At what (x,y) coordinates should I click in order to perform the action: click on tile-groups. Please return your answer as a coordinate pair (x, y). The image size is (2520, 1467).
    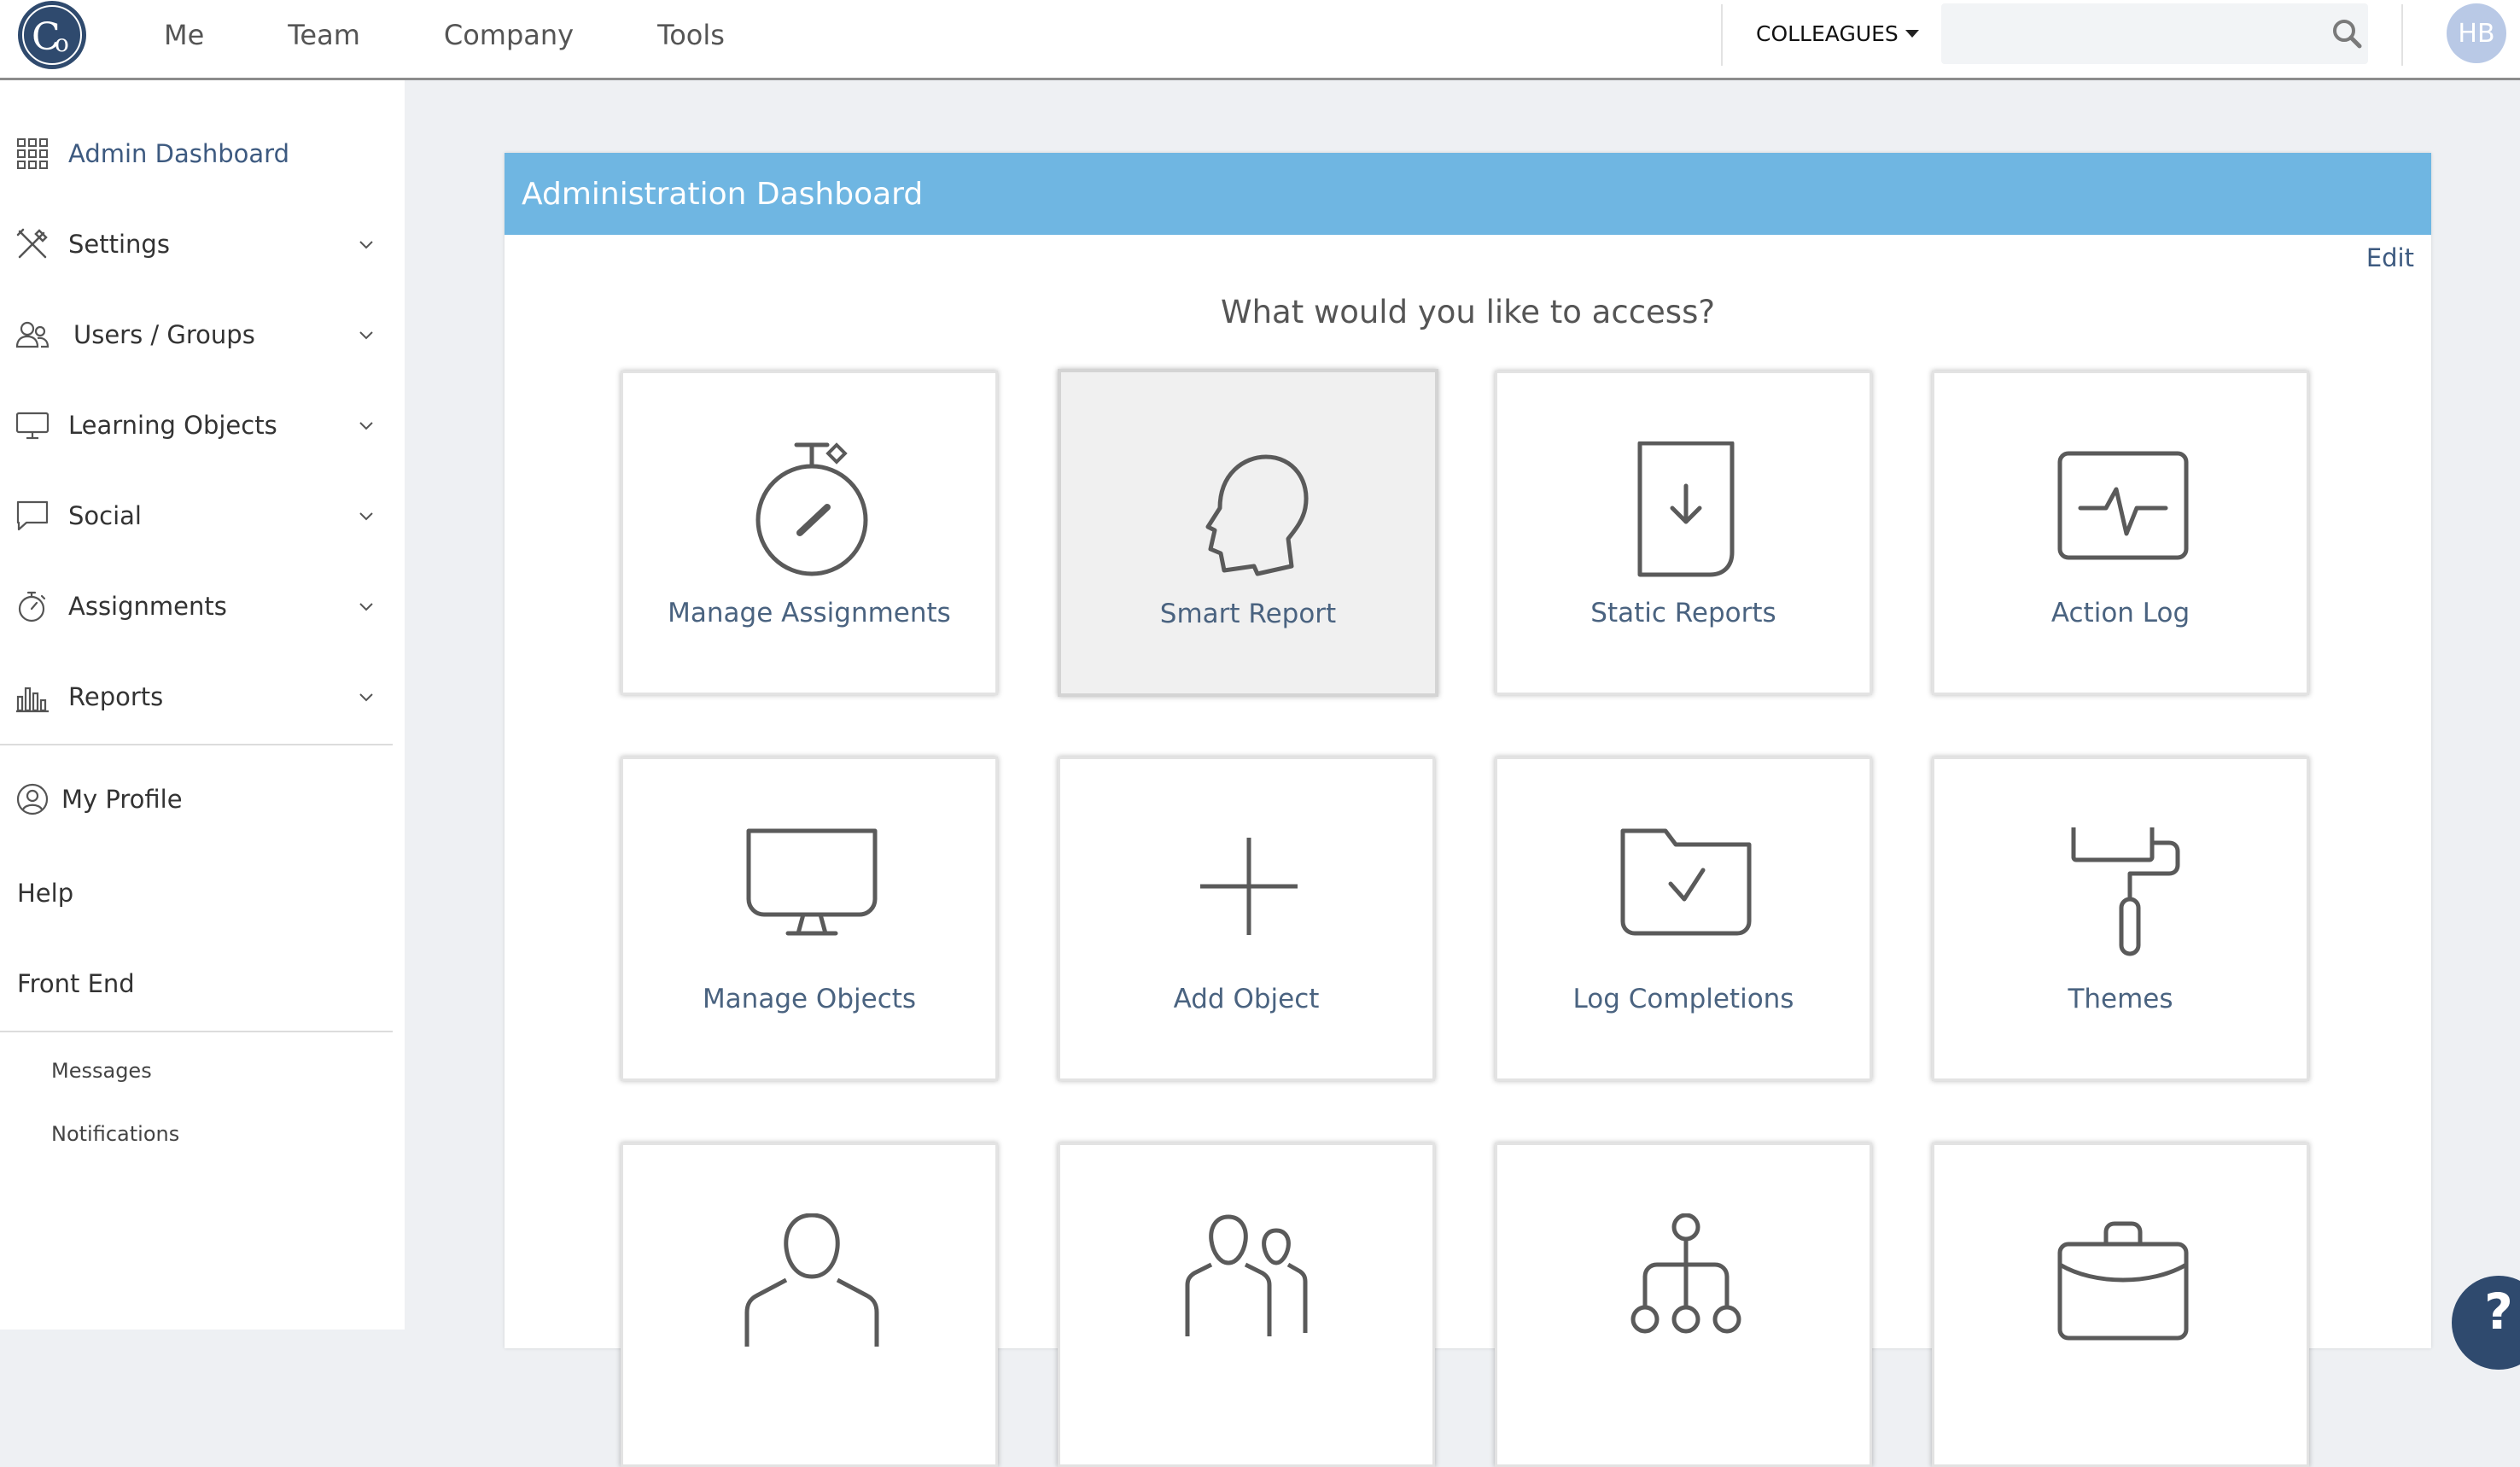
    Looking at the image, I should click on (1246, 1305).